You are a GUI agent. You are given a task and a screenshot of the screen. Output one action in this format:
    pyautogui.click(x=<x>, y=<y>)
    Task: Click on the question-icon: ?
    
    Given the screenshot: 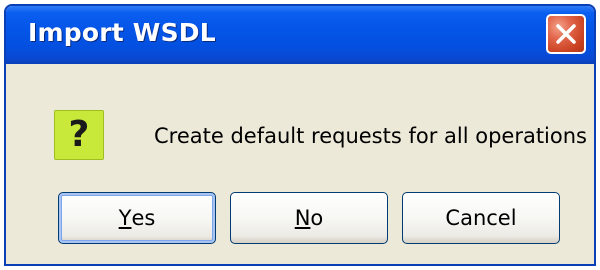 What is the action you would take?
    pyautogui.click(x=79, y=135)
    